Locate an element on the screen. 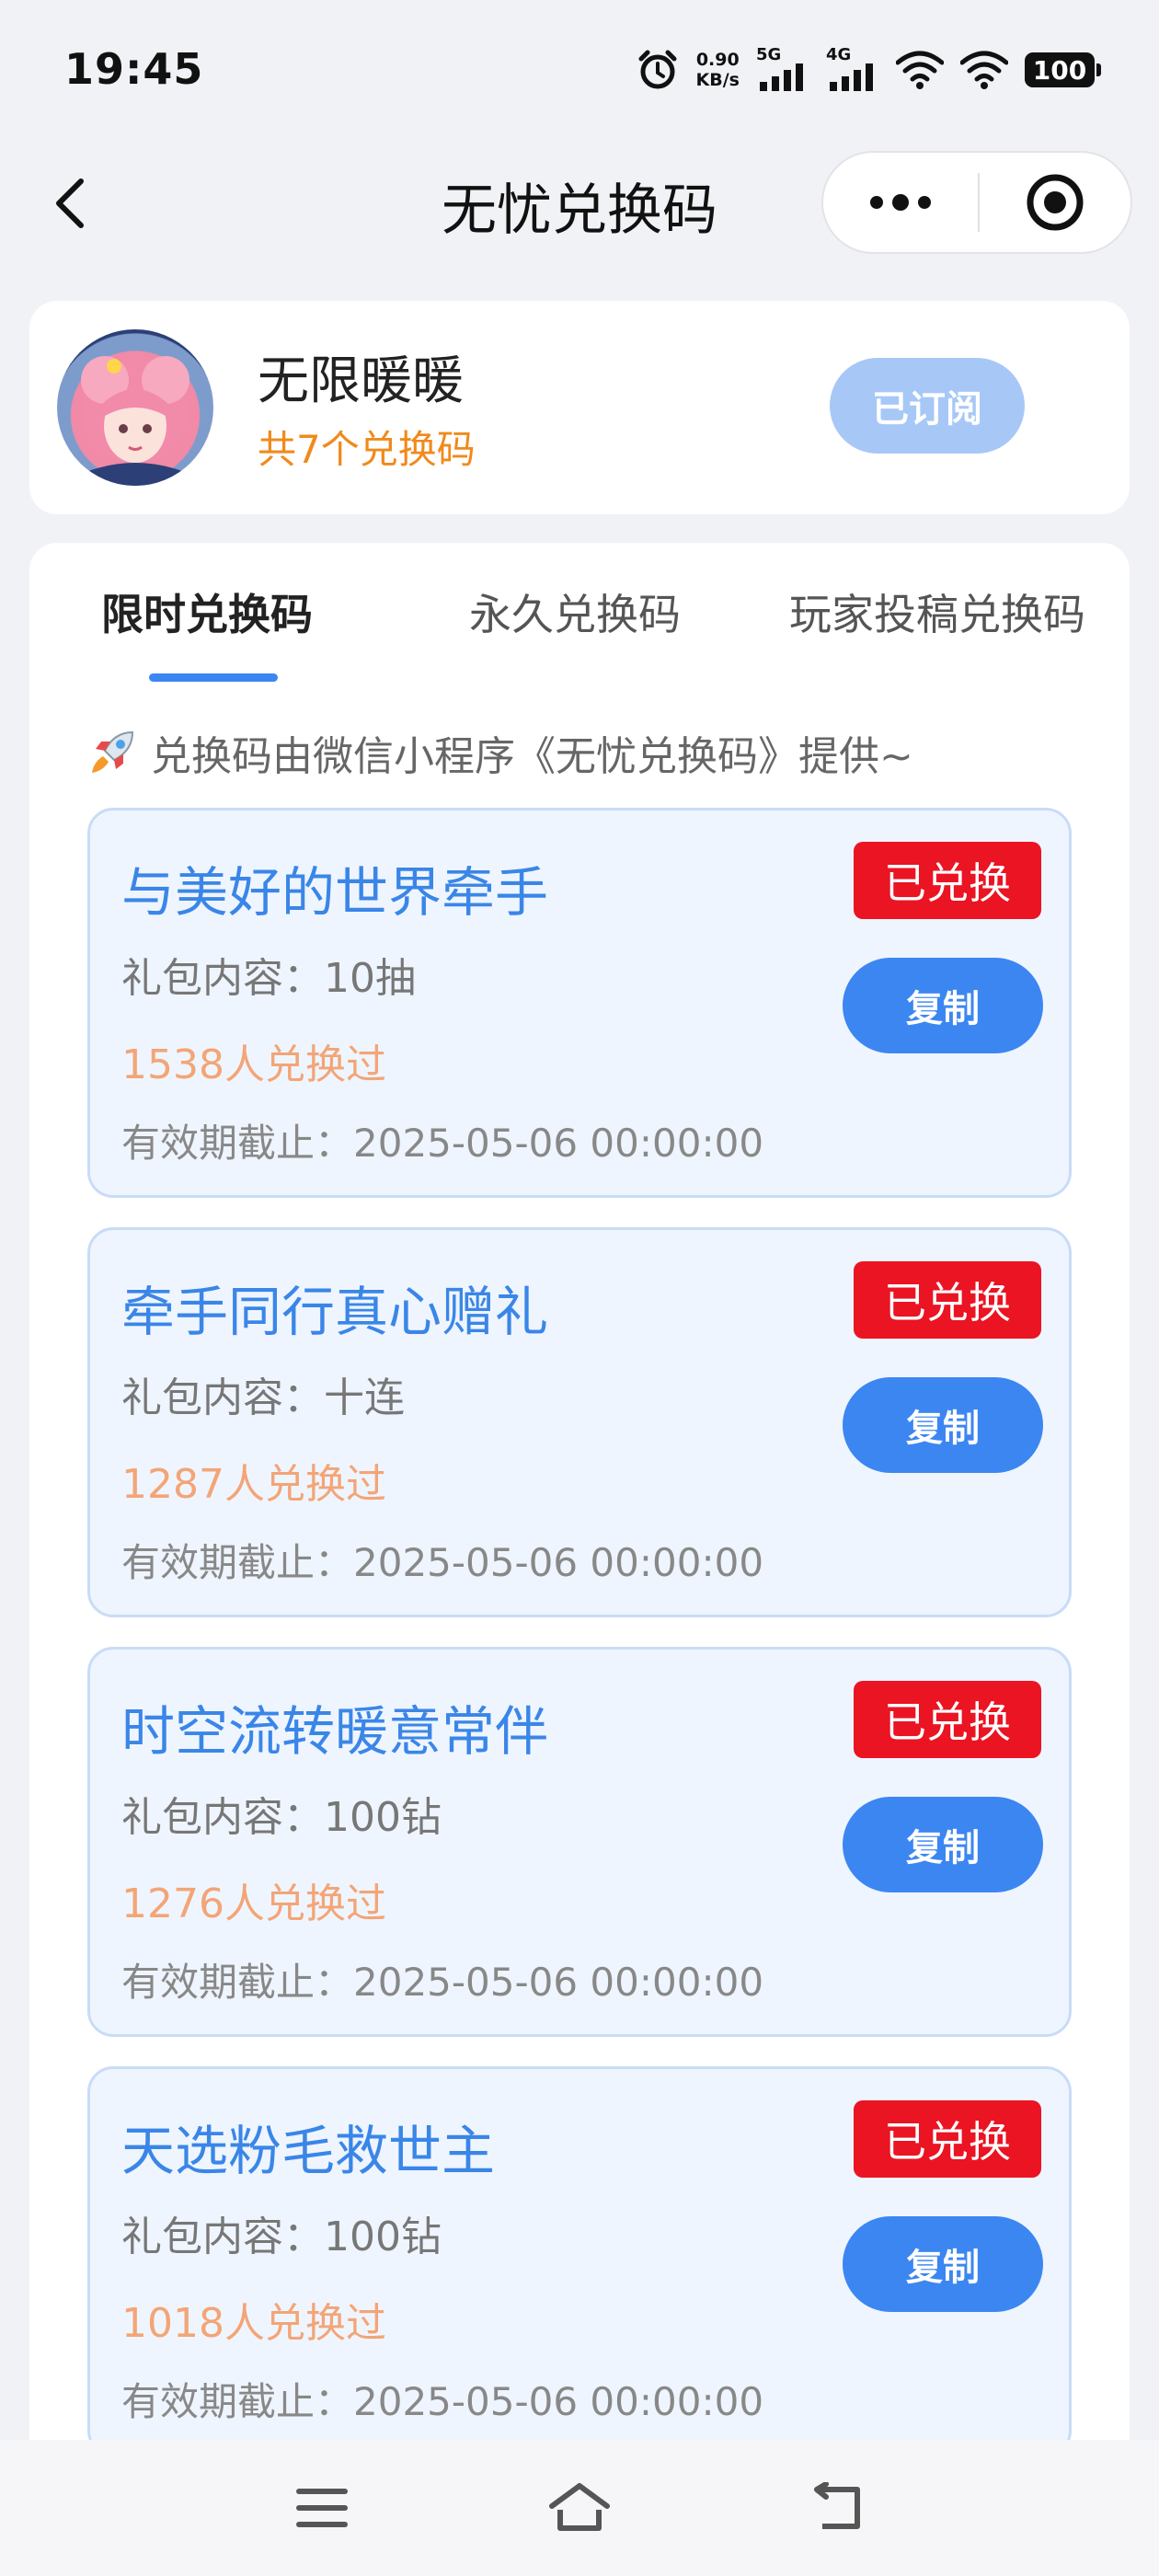  system-nav-bar is located at coordinates (579, 2508).